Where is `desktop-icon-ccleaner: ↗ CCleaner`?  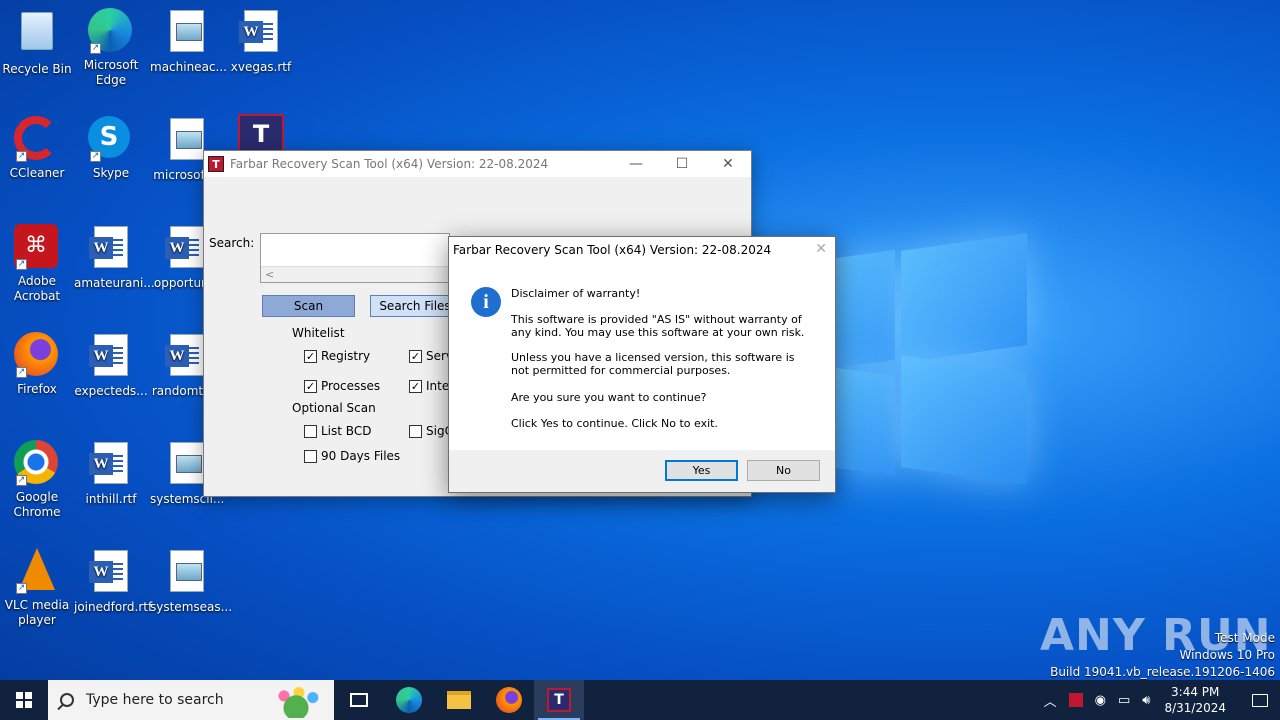
desktop-icon-ccleaner: ↗ CCleaner is located at coordinates (37, 148).